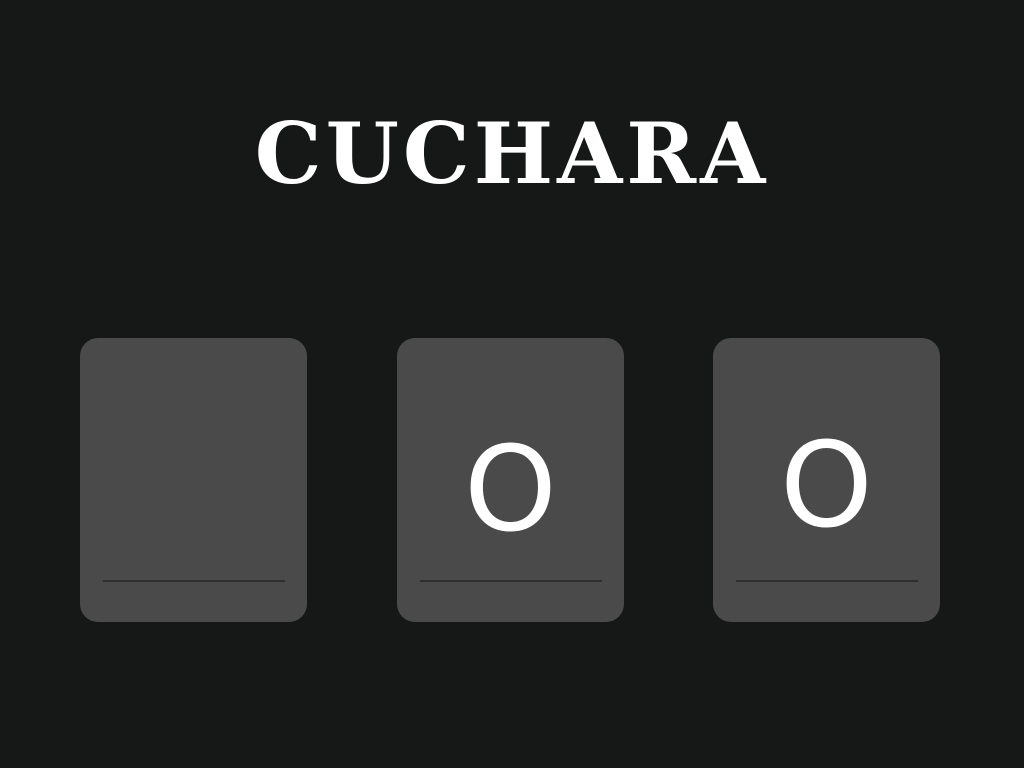 Image resolution: width=1024 pixels, height=768 pixels. I want to click on letter-slot-3: O, so click(826, 480).